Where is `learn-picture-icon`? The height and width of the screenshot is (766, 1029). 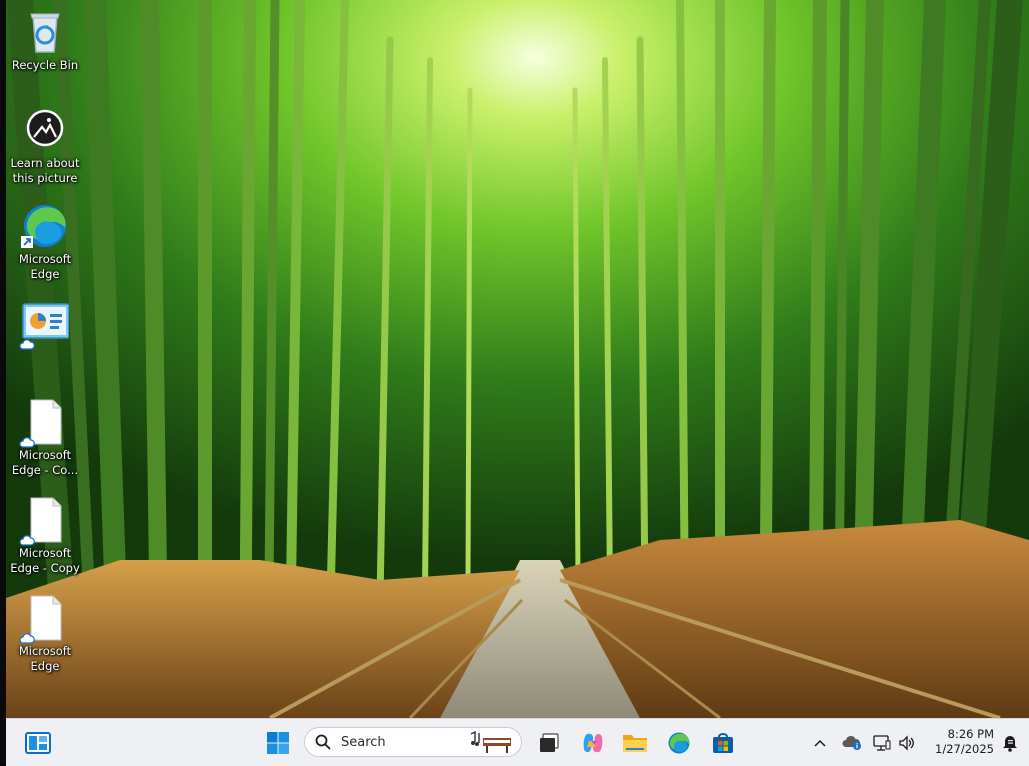 learn-picture-icon is located at coordinates (45, 130).